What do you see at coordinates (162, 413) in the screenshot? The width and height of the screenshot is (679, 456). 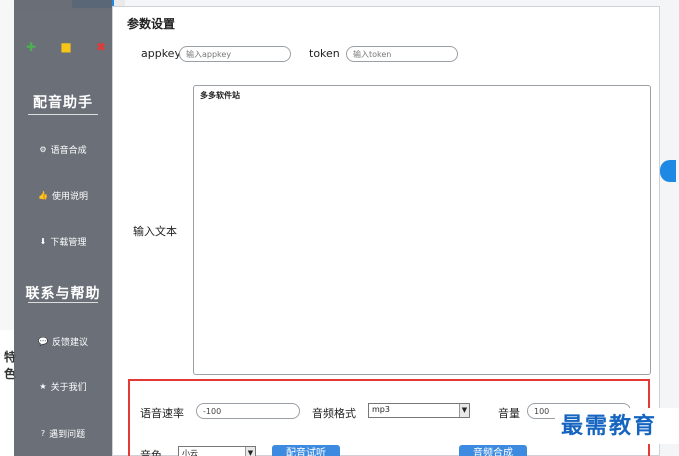 I see `speech-rate-label: 语音速率` at bounding box center [162, 413].